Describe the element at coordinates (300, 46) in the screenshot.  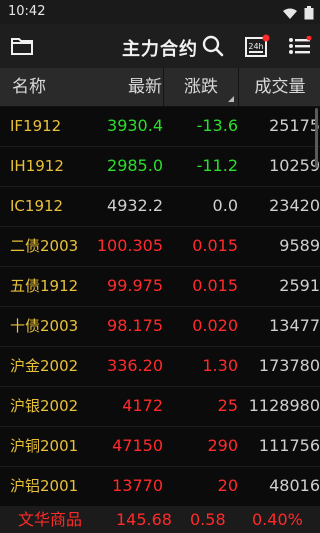
I see `menu-list-icon` at that location.